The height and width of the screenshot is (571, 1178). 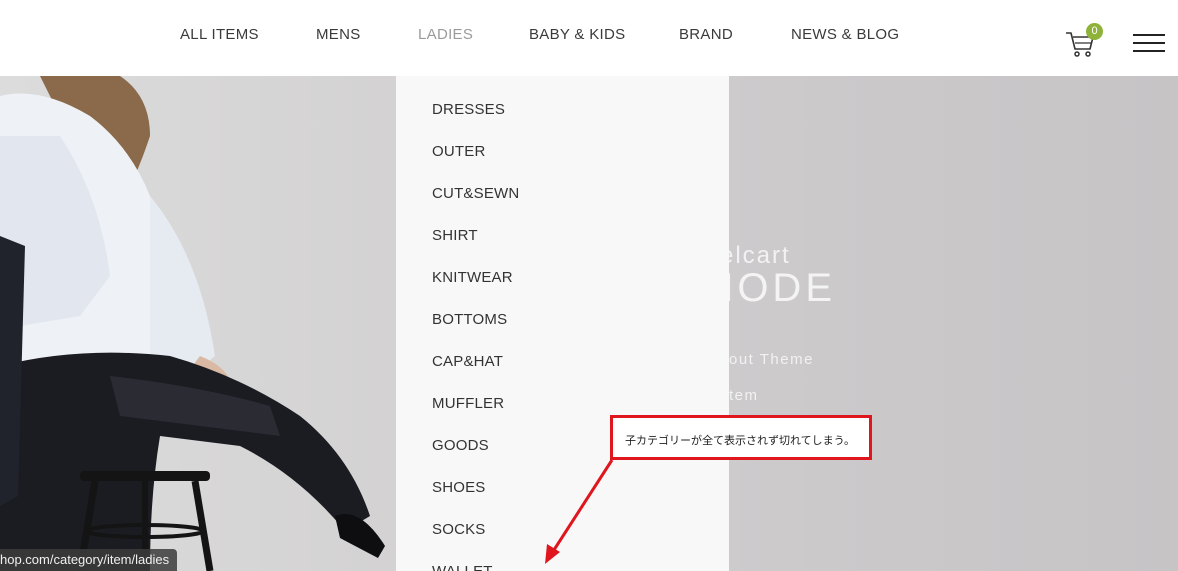 I want to click on annotation-arrow, so click(x=579, y=511).